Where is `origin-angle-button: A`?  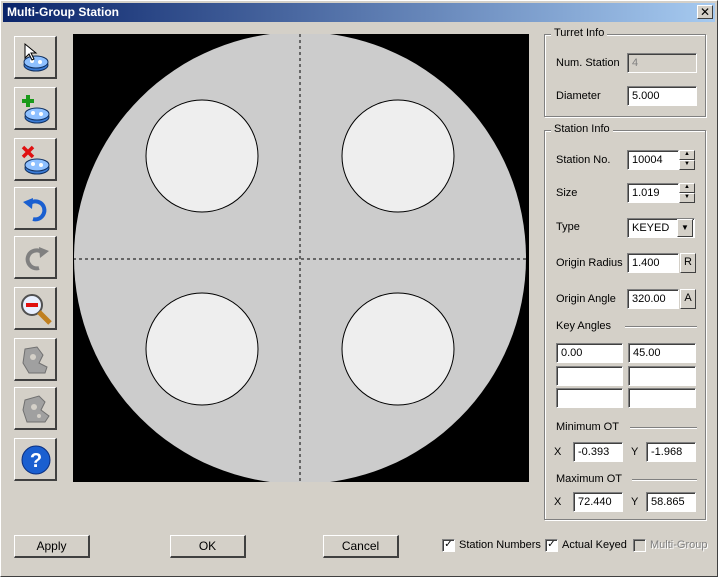 origin-angle-button: A is located at coordinates (688, 299).